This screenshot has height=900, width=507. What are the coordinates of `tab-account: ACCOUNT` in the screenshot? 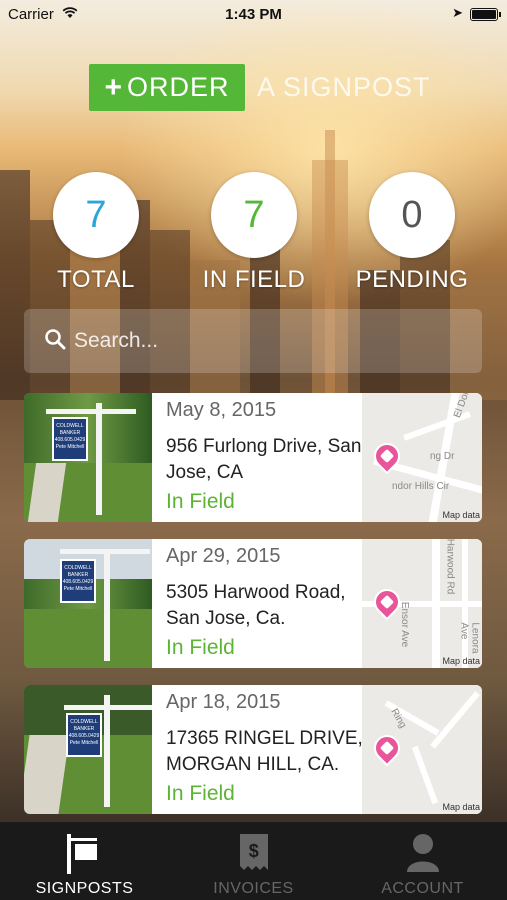 It's located at (422, 861).